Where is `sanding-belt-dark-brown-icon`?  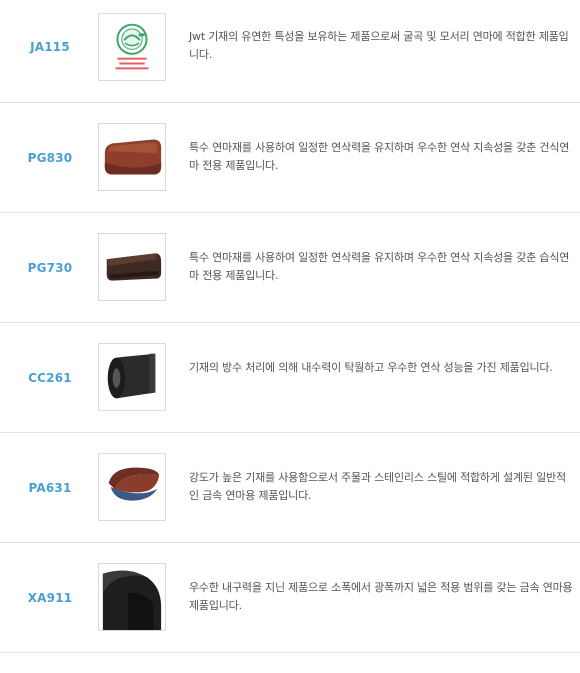
sanding-belt-dark-brown-icon is located at coordinates (132, 267).